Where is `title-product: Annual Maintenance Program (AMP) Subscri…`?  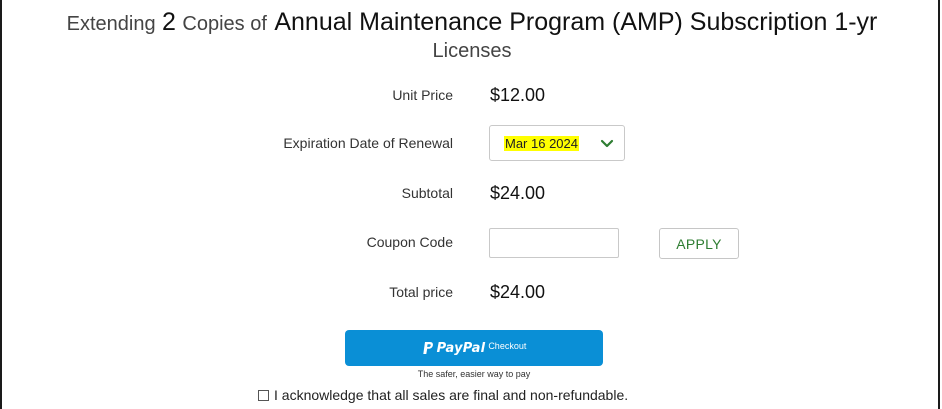
title-product: Annual Maintenance Program (AMP) Subscri… is located at coordinates (576, 22).